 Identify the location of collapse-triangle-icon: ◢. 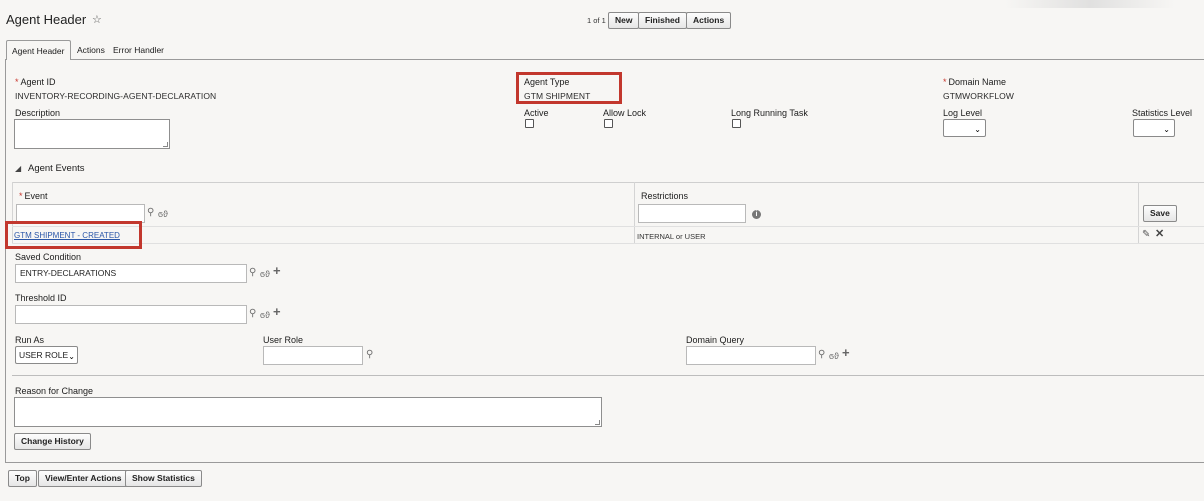
(18, 168).